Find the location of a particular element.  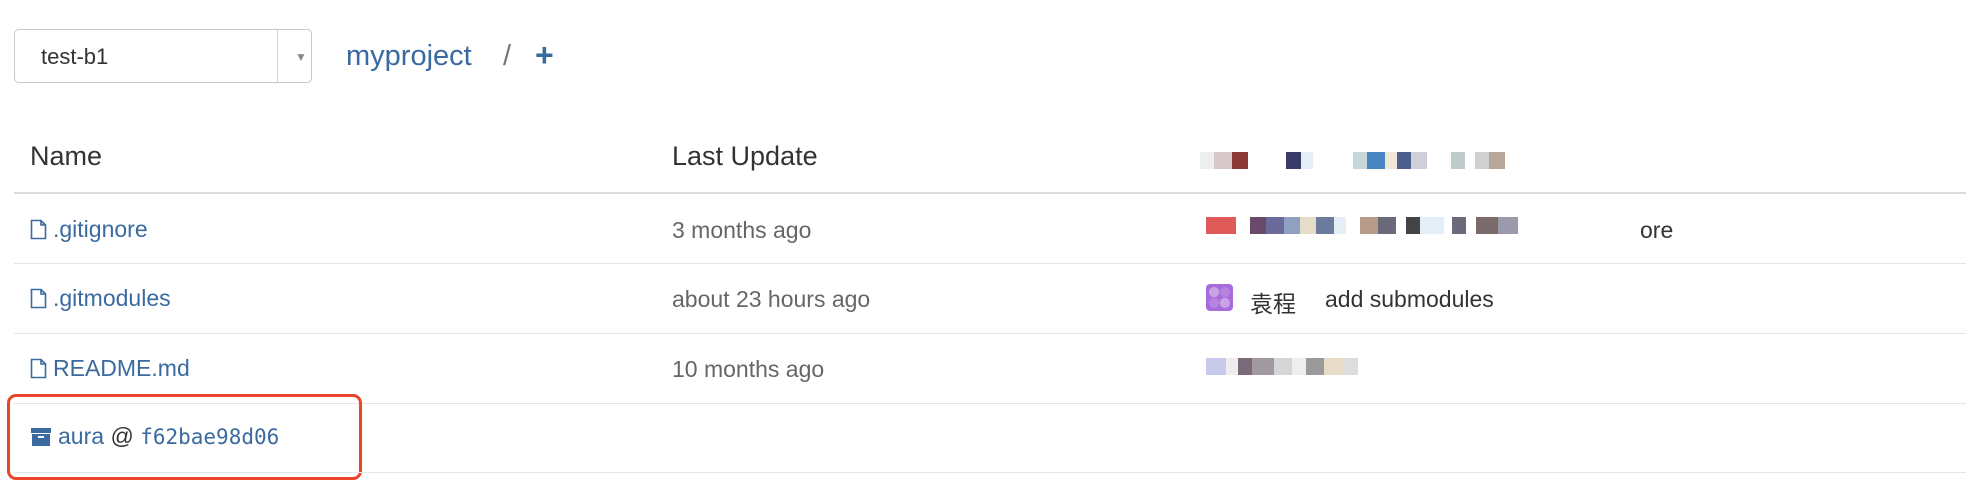

author-avatar is located at coordinates (1219, 297).